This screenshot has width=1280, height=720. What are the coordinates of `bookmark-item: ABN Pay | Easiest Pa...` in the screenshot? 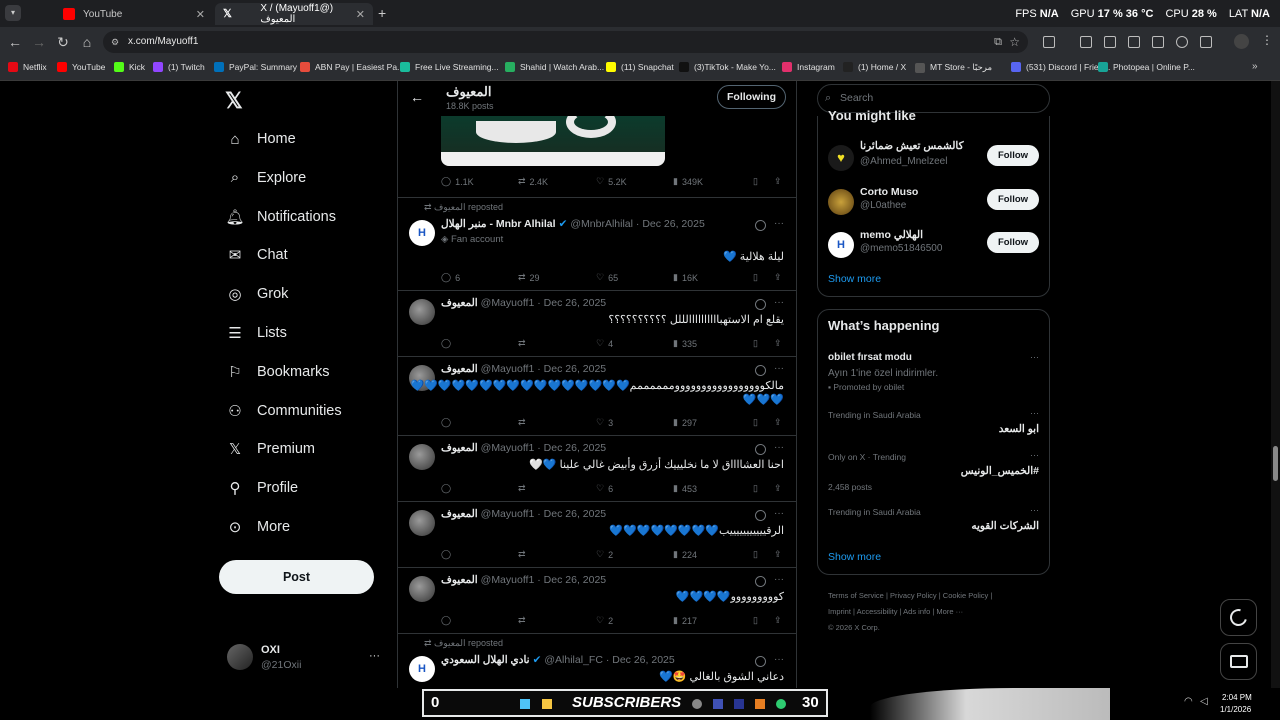 It's located at (352, 67).